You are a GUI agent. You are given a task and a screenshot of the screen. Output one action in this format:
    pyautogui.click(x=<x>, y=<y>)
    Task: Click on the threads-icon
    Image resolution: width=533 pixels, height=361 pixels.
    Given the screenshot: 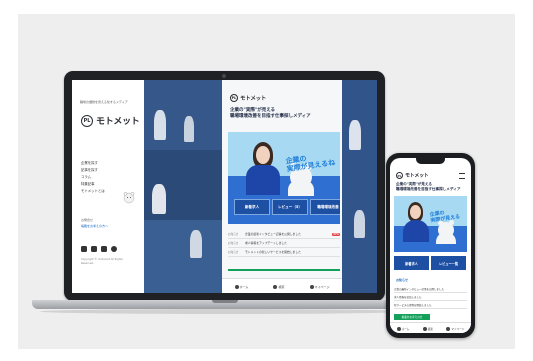 What is the action you would take?
    pyautogui.click(x=114, y=249)
    